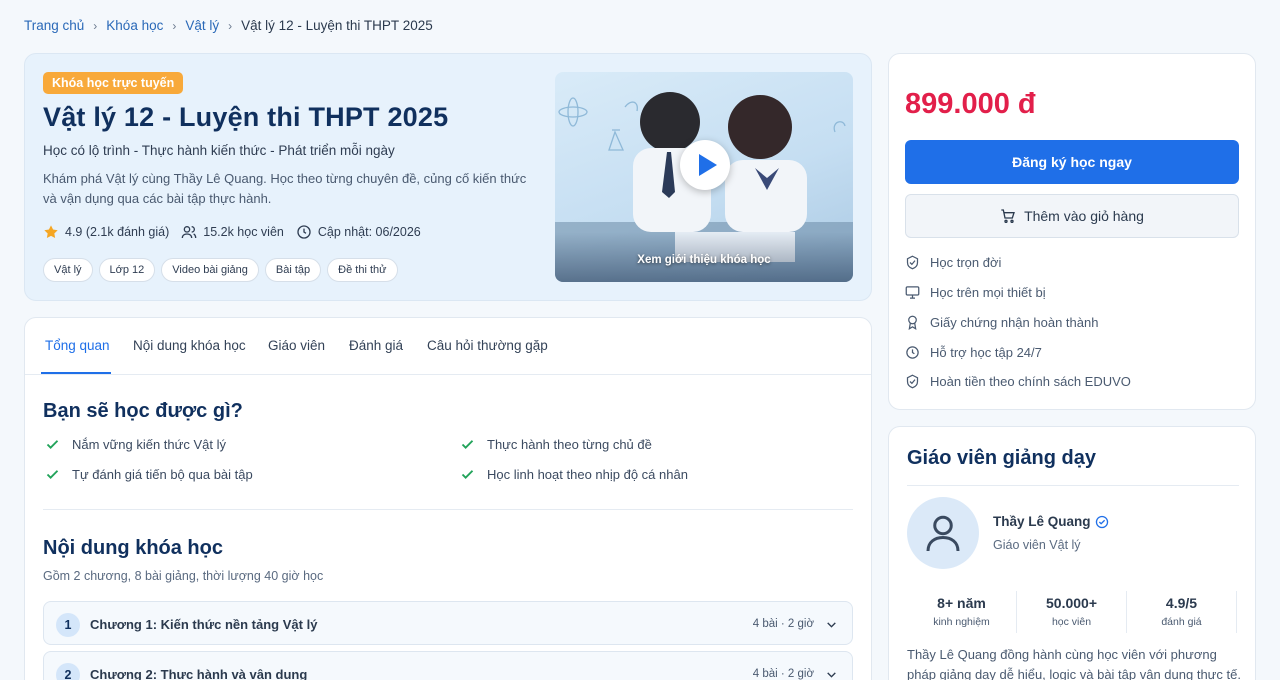 Image resolution: width=1280 pixels, height=680 pixels. What do you see at coordinates (113, 83) in the screenshot?
I see `course-type-badge: Khóa học trực tuyến` at bounding box center [113, 83].